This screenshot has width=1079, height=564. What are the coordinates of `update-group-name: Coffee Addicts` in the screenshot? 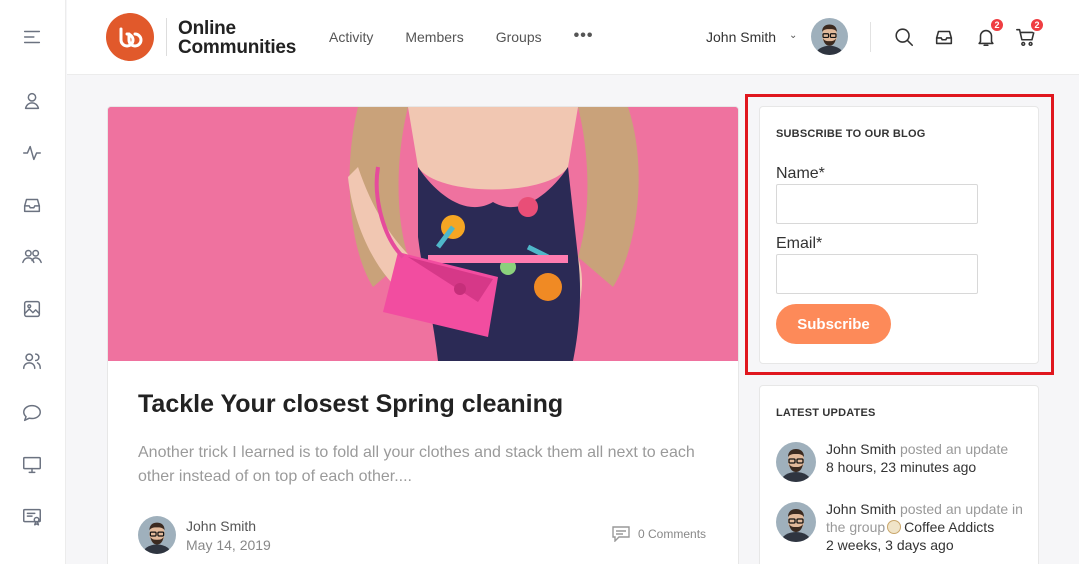 It's located at (949, 527).